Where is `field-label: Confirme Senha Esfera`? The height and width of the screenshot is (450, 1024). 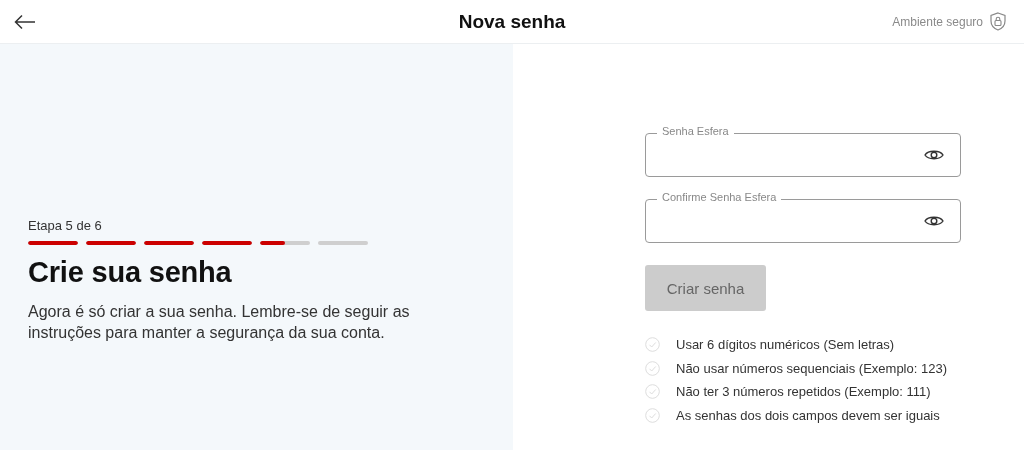
field-label: Confirme Senha Esfera is located at coordinates (719, 197).